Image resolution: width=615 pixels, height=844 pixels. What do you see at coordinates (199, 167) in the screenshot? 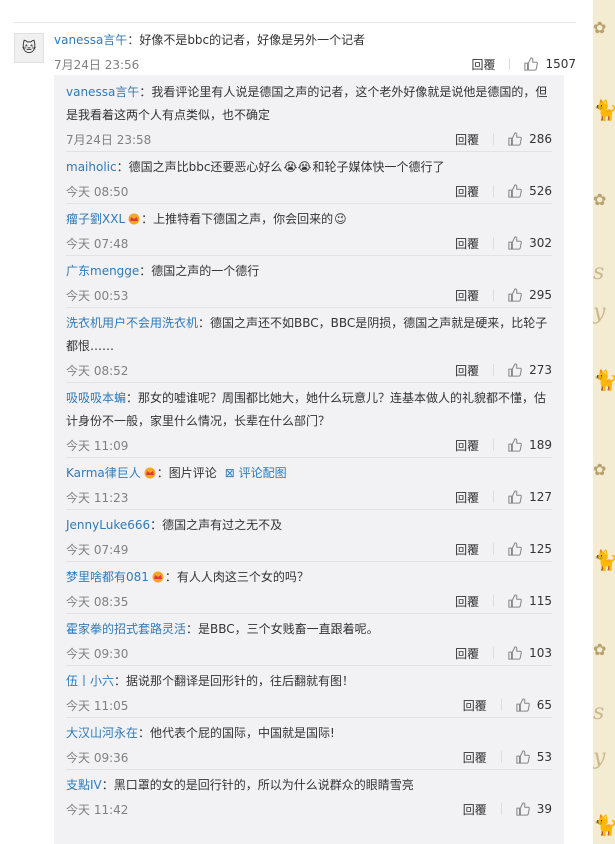
I see `reply-body: ：德国之声比bbc还要恶心好么` at bounding box center [199, 167].